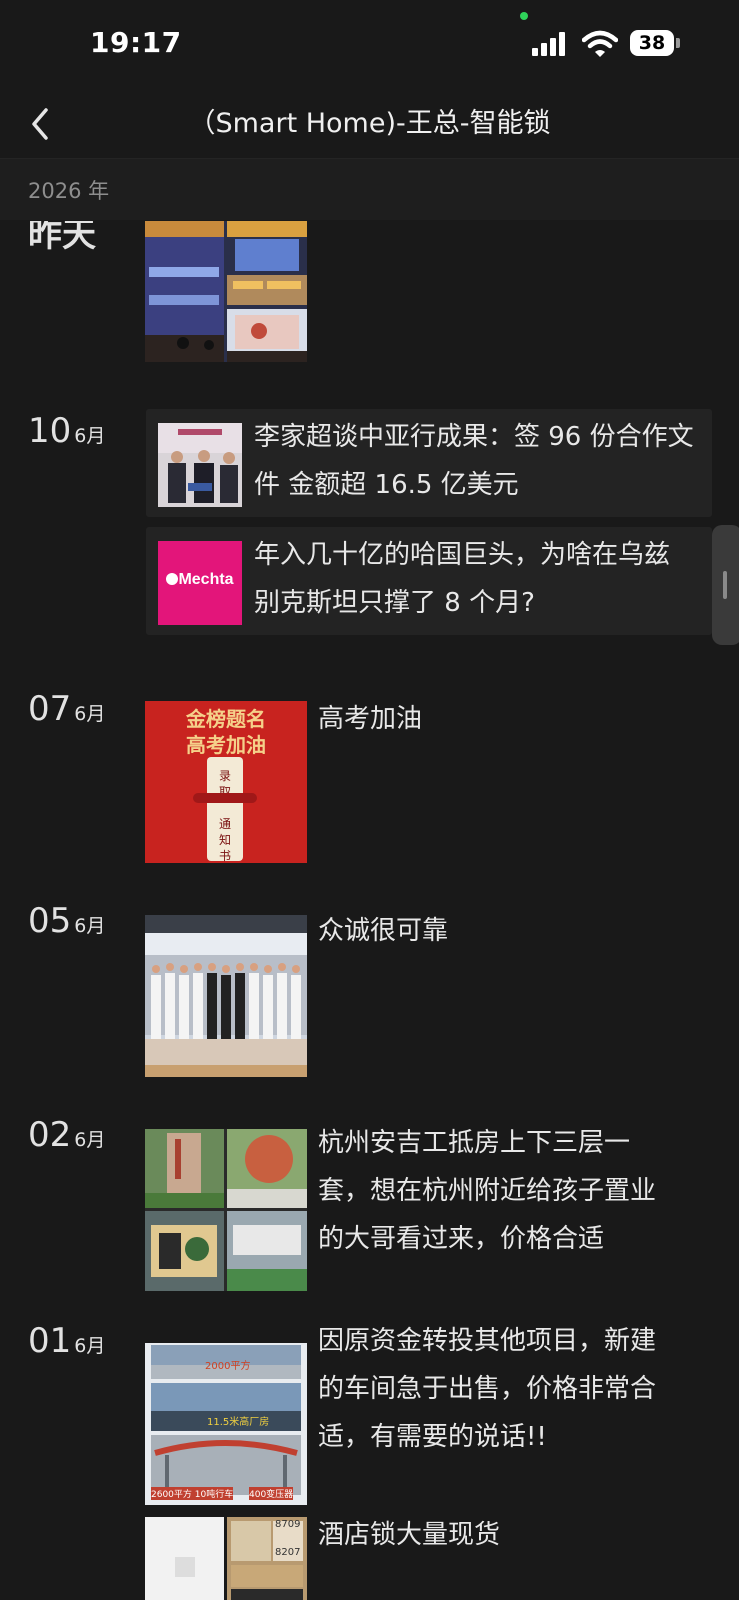 Image resolution: width=739 pixels, height=1600 pixels. Describe the element at coordinates (192, 1493) in the screenshot. I see `thumb-label: 2600平方 10吨行车` at that location.